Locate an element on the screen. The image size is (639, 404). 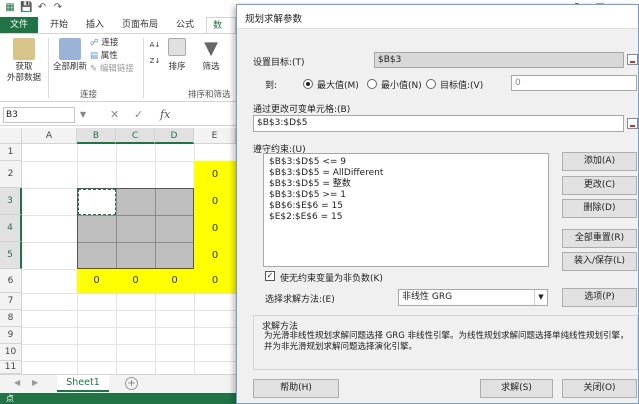
next-sheet-icon: ▶ is located at coordinates (35, 382).